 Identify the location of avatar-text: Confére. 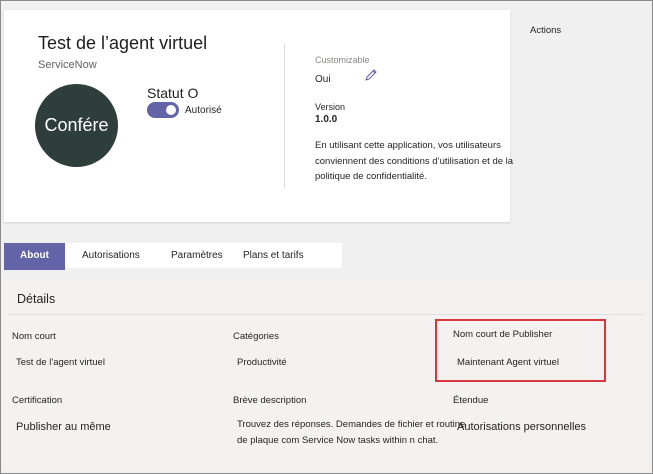
(76, 125).